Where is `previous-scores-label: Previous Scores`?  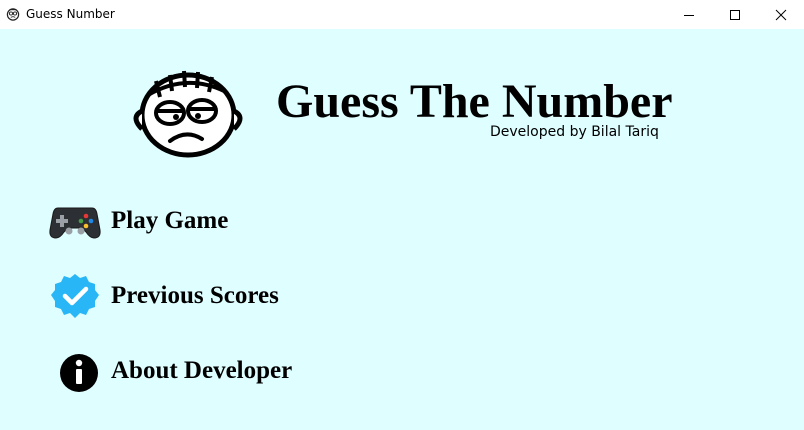
previous-scores-label: Previous Scores is located at coordinates (195, 295).